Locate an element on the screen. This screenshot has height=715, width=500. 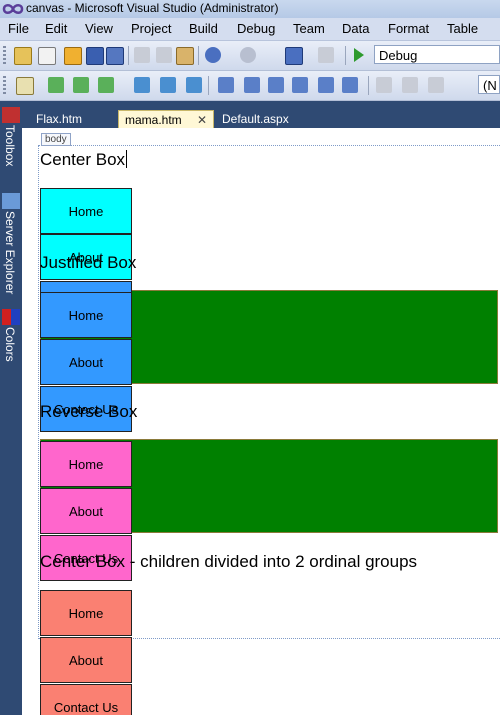
formatting-toolbar: (N is located at coordinates (250, 86).